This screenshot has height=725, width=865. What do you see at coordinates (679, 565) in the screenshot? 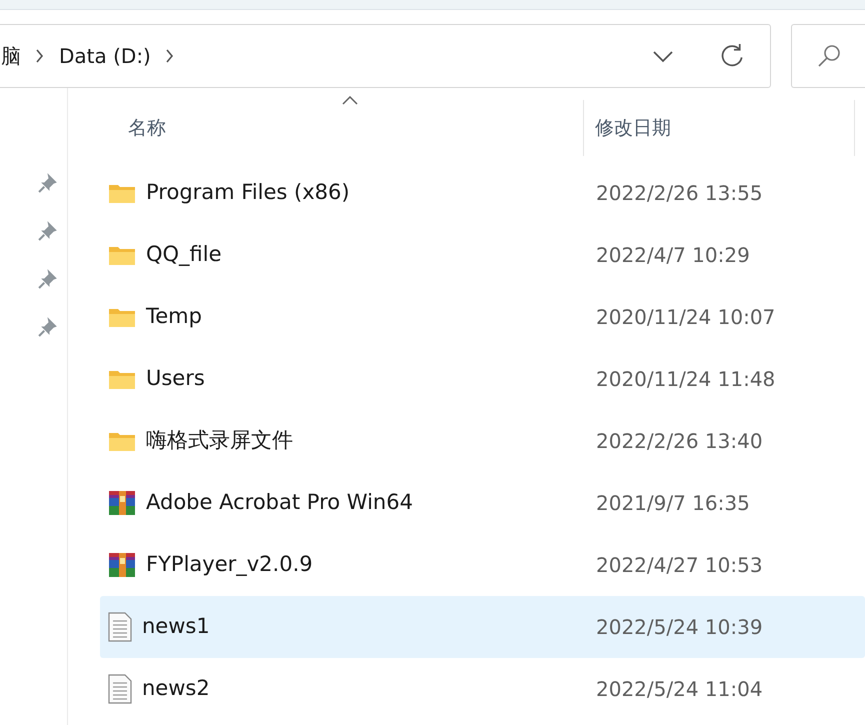
I see `modified-date: 2022/4/27 10:53` at bounding box center [679, 565].